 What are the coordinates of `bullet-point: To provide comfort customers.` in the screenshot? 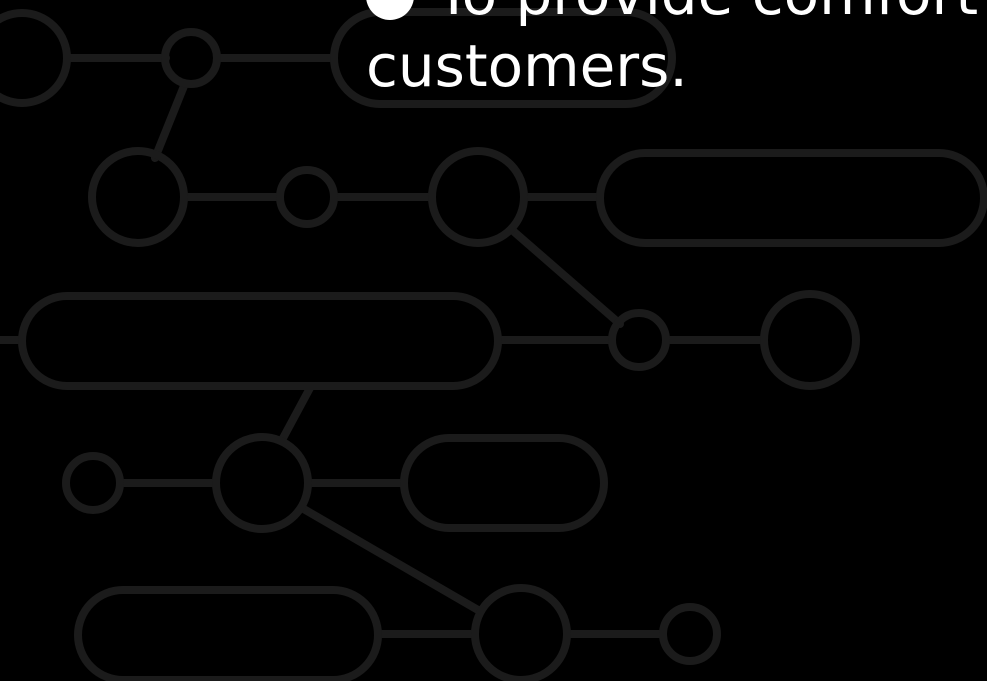 It's located at (672, 51).